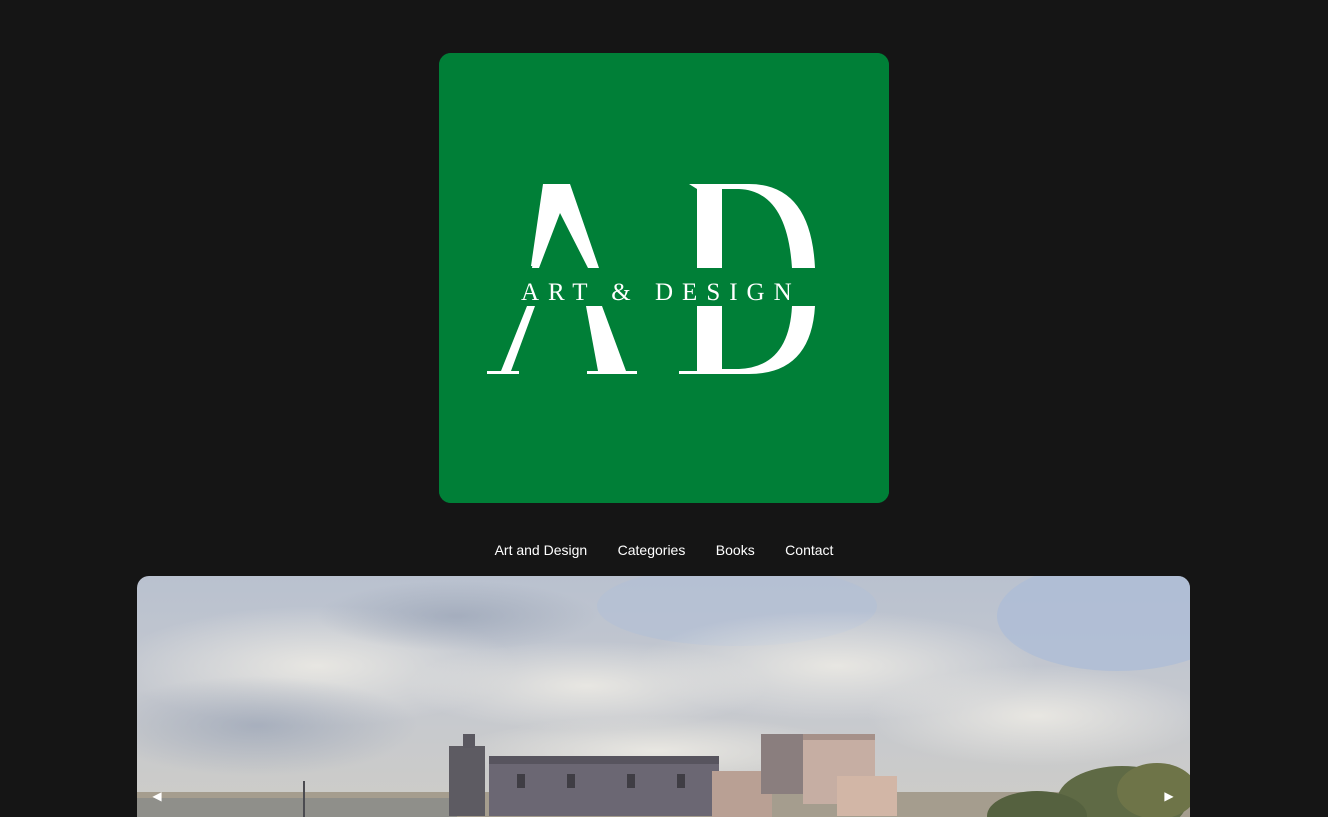  I want to click on logo-tagline: ART & DESIGN, so click(661, 292).